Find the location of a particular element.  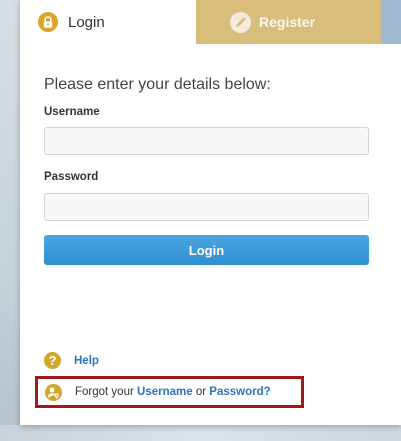

help-row: ? Help is located at coordinates (71, 360).